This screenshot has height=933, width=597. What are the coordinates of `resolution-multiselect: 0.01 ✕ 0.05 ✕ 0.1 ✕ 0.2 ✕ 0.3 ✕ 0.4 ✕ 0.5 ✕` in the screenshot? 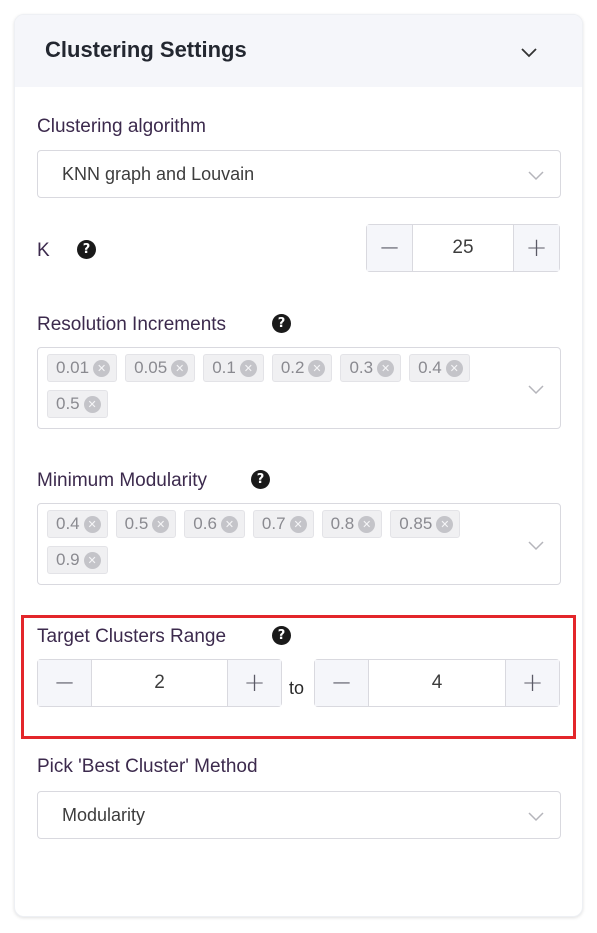 It's located at (299, 388).